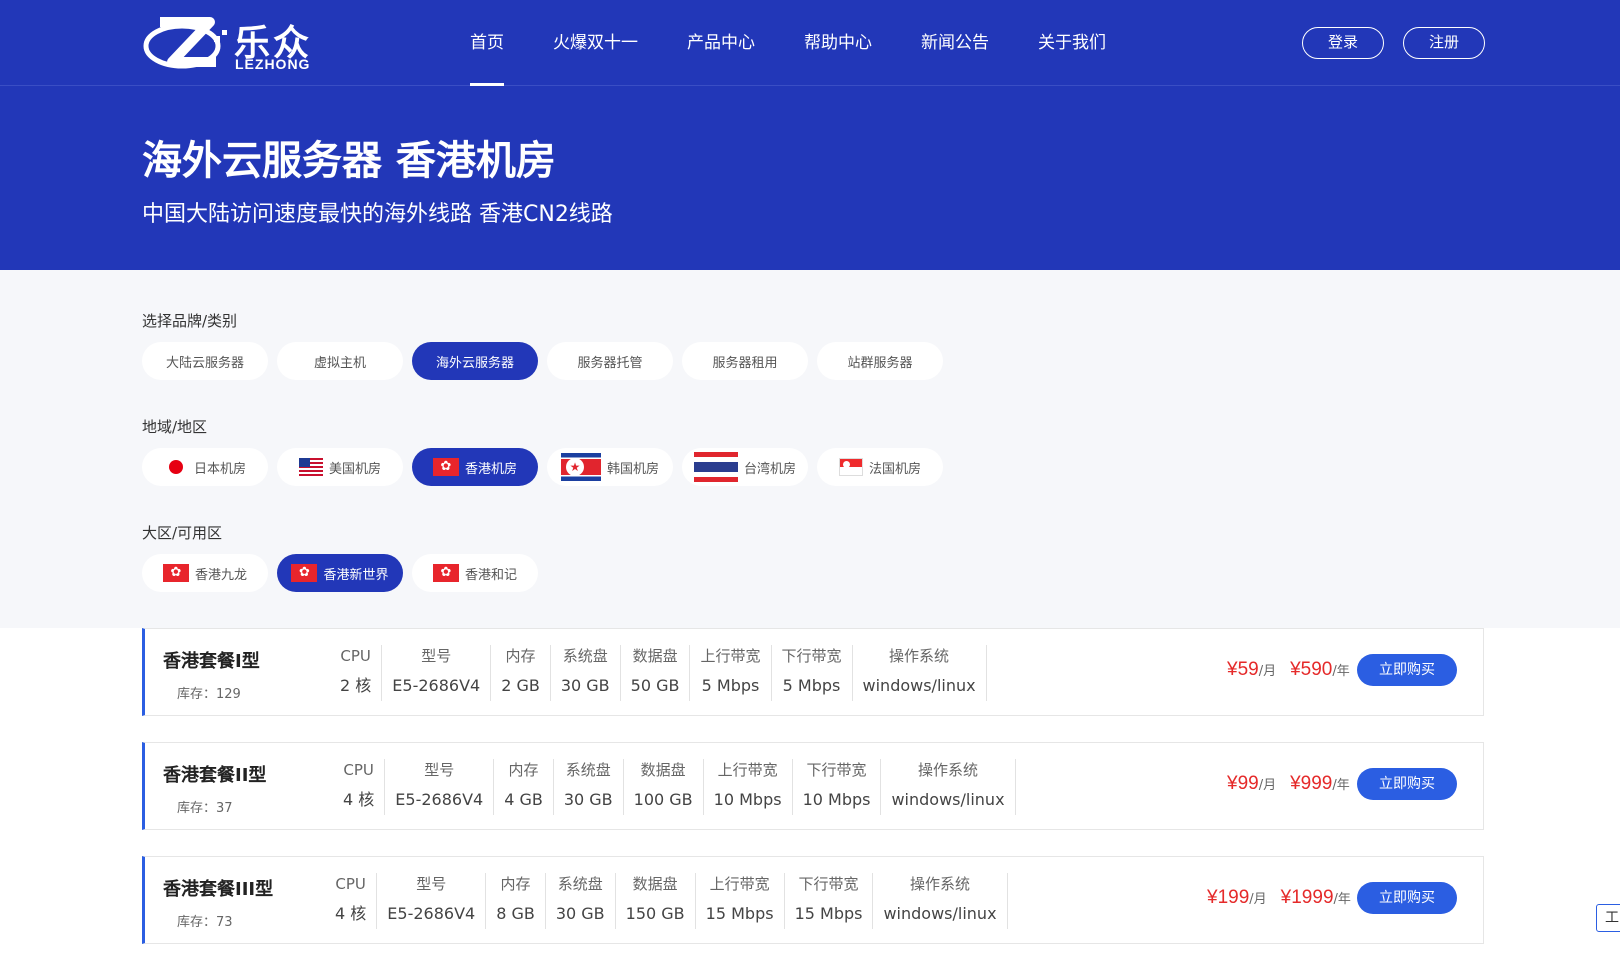 This screenshot has width=1620, height=954. I want to click on brand-option-site-group: 站群服务器, so click(880, 361).